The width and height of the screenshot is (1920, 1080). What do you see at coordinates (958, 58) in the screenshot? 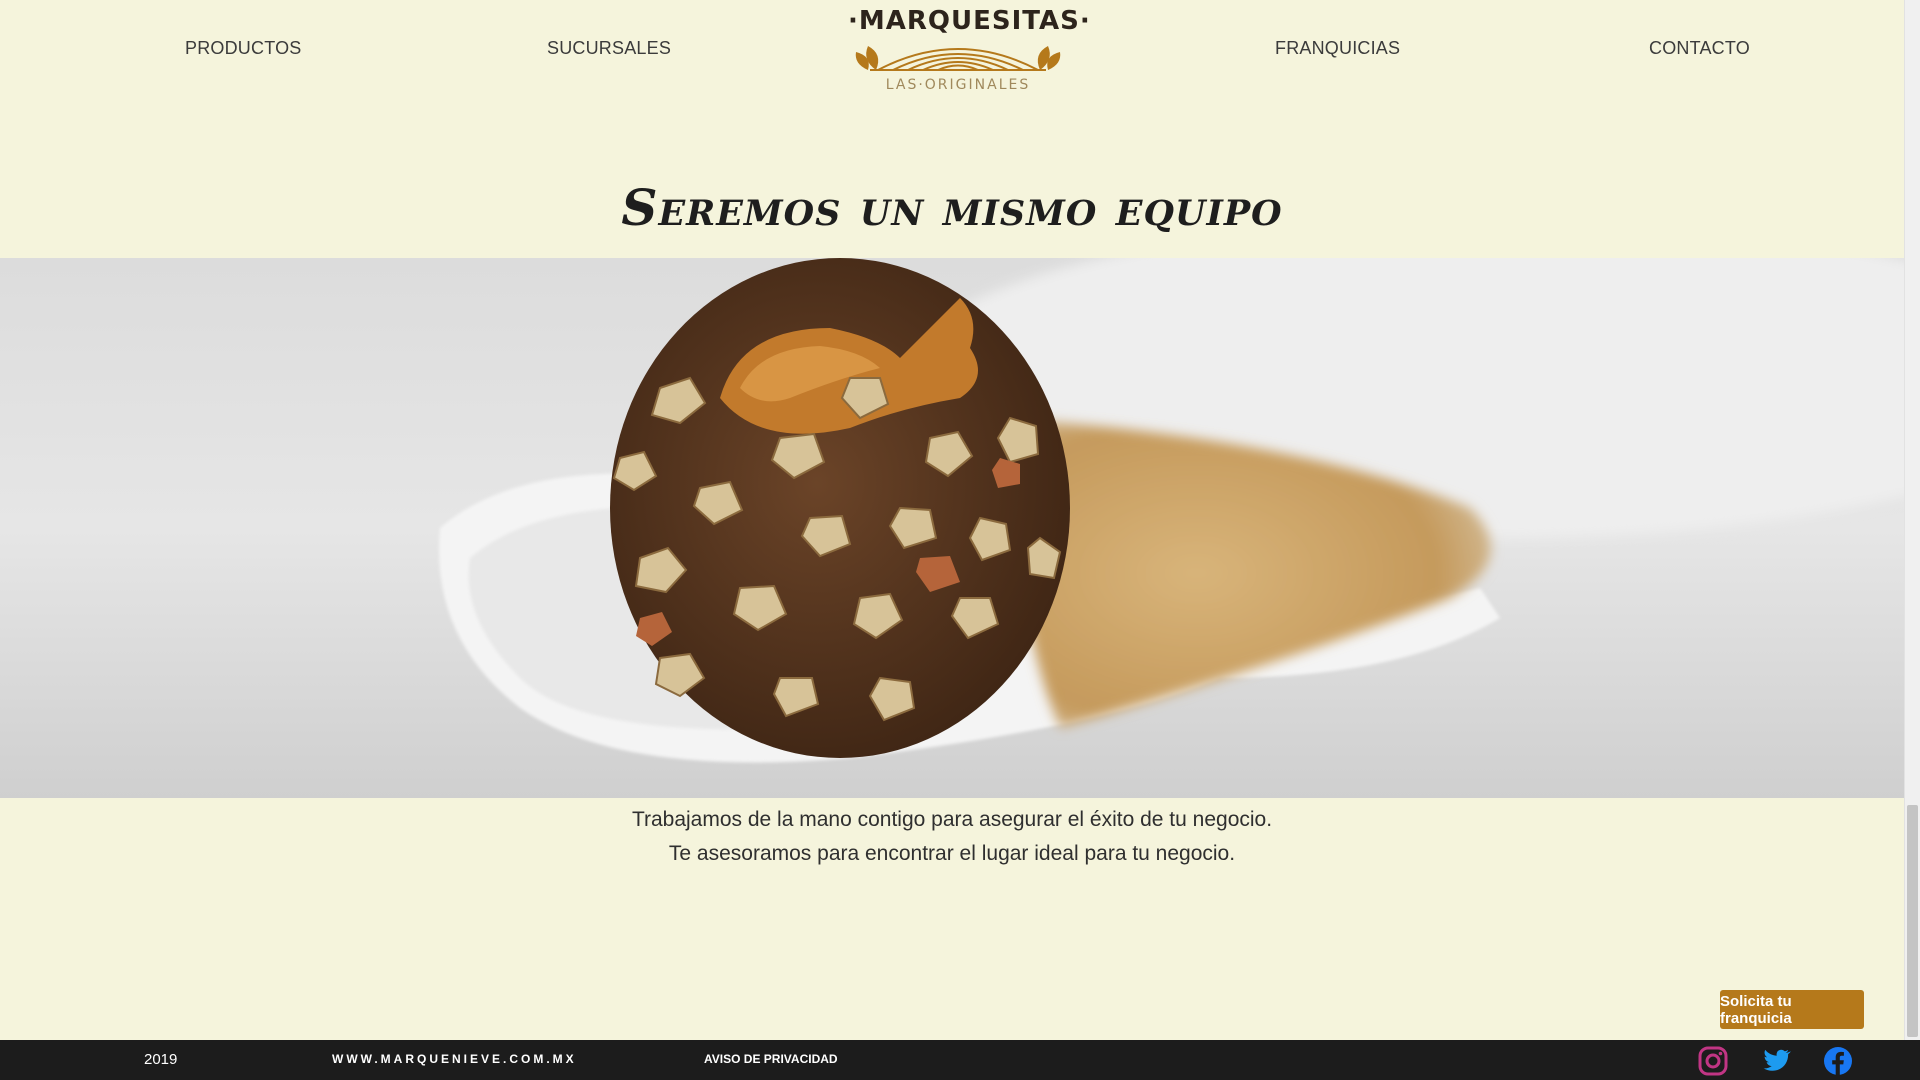
I see `logo-emblem-icon` at bounding box center [958, 58].